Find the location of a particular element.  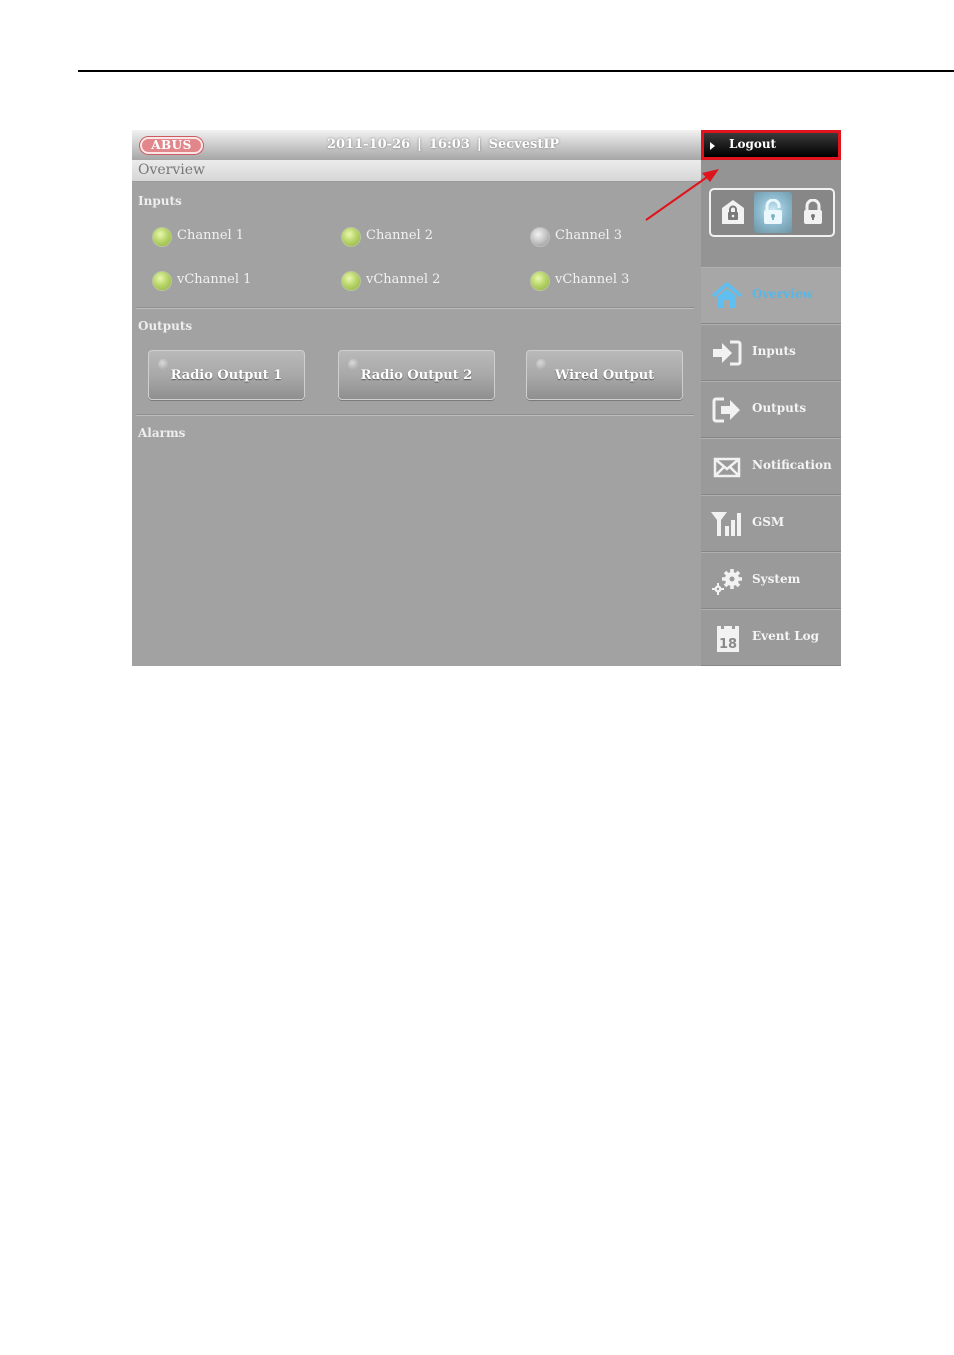

lock-button is located at coordinates (813, 212).